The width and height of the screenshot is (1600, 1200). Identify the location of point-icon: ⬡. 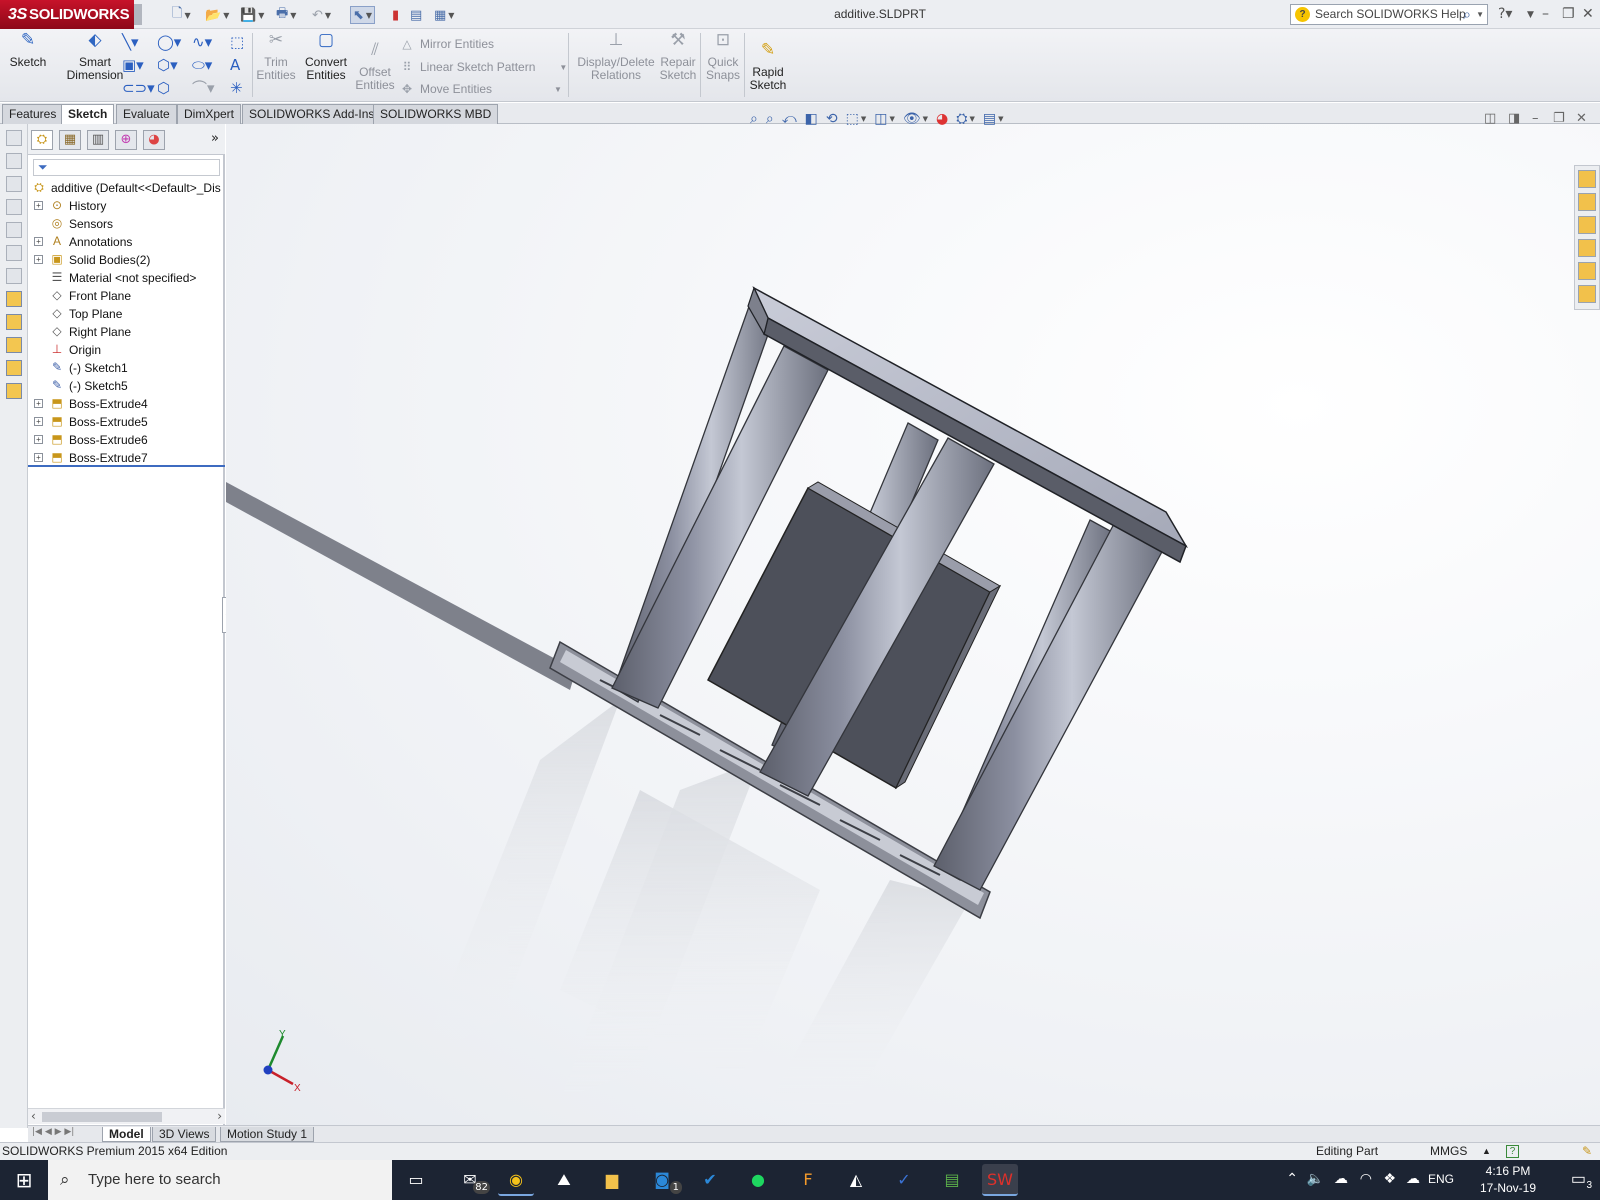
(163, 88).